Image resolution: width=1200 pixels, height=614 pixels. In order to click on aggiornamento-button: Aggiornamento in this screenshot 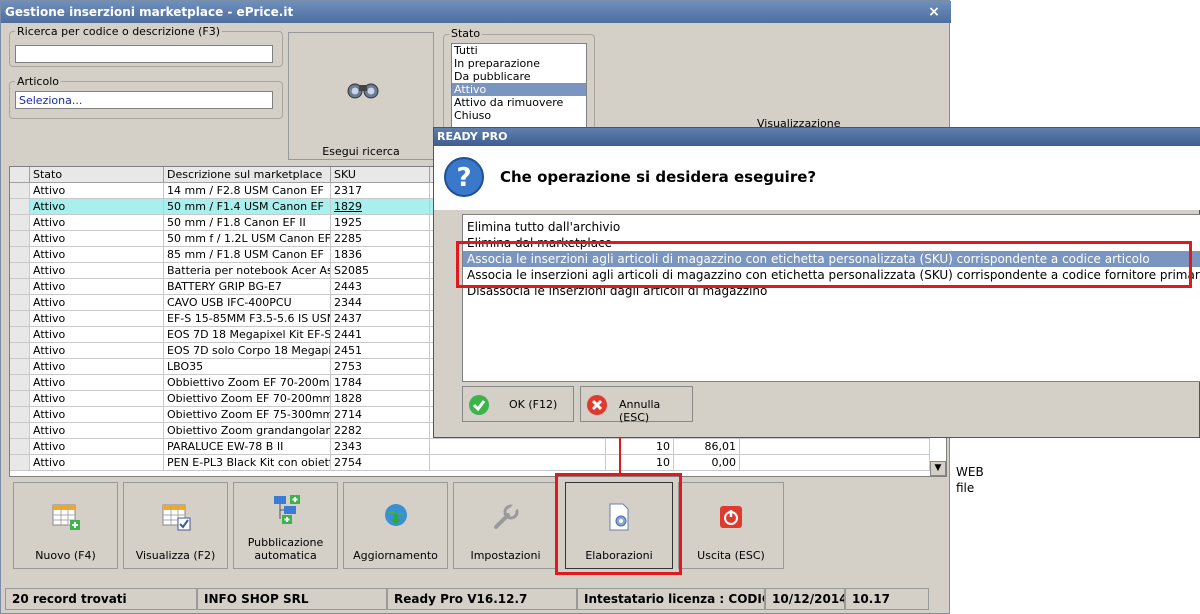, I will do `click(395, 525)`.